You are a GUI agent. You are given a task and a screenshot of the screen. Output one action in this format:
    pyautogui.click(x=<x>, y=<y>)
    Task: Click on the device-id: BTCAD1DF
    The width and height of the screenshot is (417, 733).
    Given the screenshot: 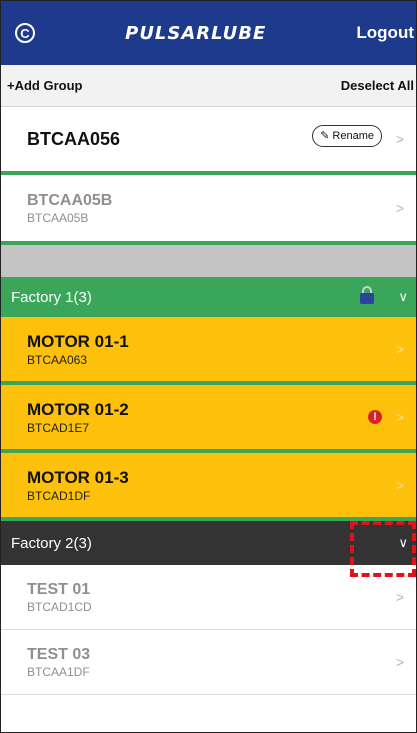 What is the action you would take?
    pyautogui.click(x=59, y=495)
    